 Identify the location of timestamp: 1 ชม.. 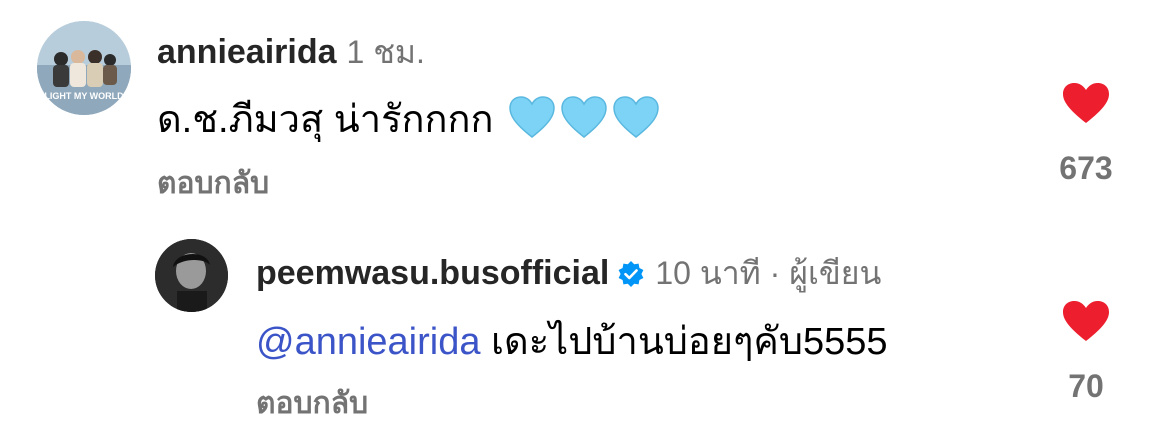
(385, 52).